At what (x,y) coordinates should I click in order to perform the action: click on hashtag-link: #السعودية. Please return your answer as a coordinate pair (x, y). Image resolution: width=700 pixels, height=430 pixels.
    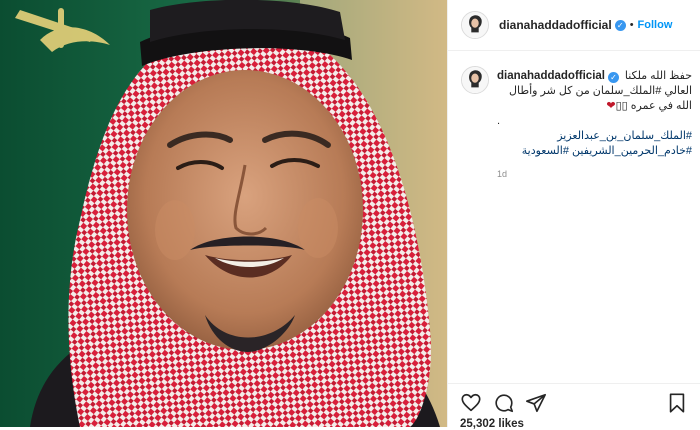
    Looking at the image, I should click on (545, 151).